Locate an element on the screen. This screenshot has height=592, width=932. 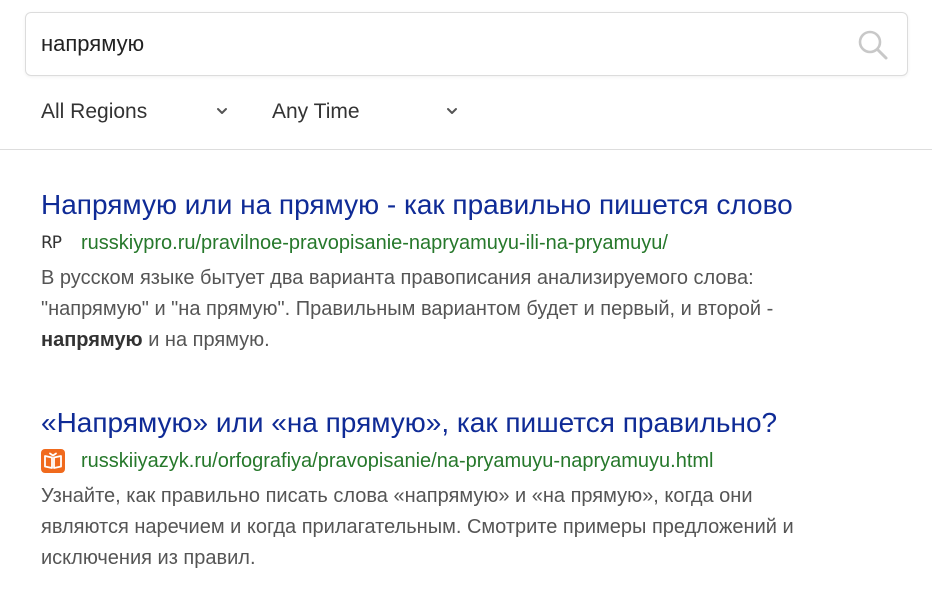
divider is located at coordinates (466, 149).